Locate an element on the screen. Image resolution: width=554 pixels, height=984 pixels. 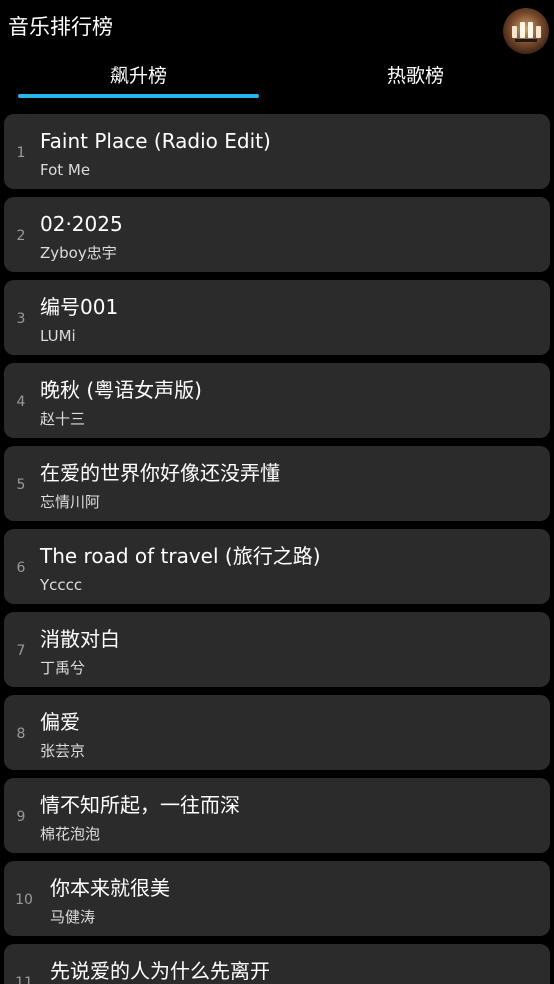
tab-indicator is located at coordinates (138, 96).